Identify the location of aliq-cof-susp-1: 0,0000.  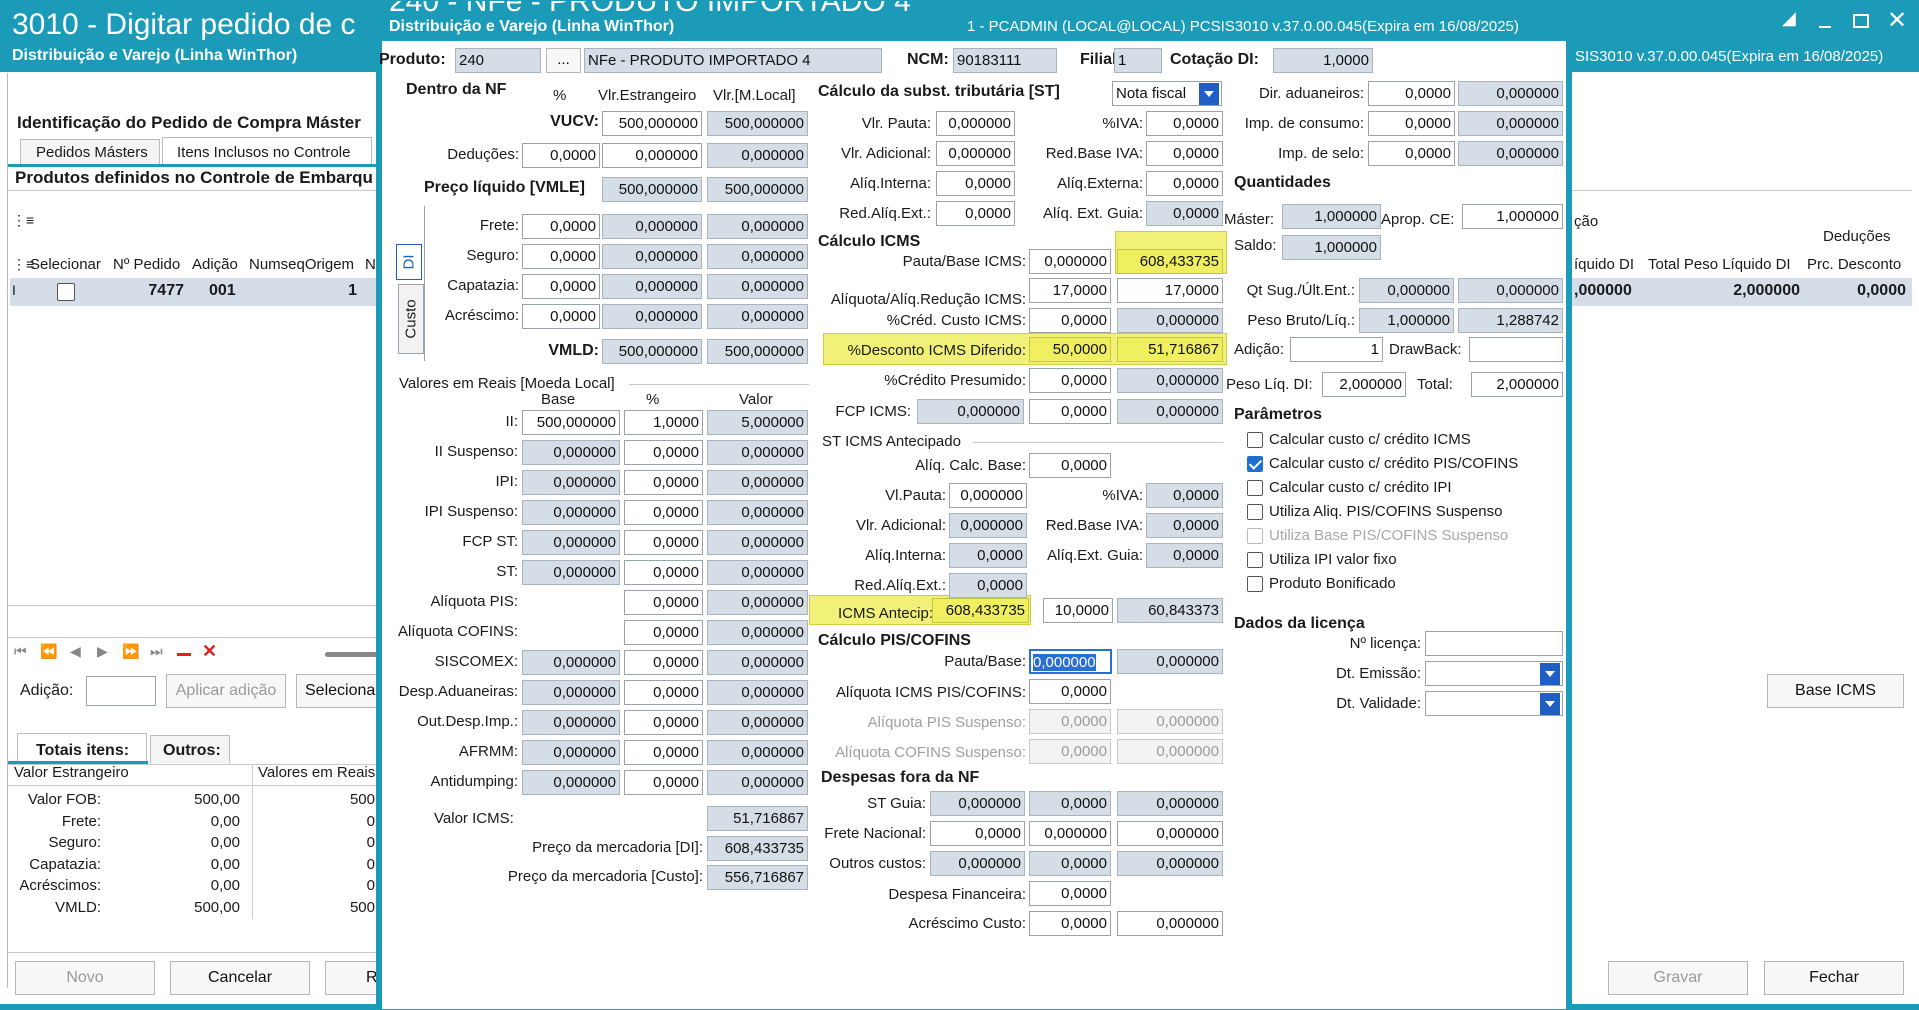
(1070, 751).